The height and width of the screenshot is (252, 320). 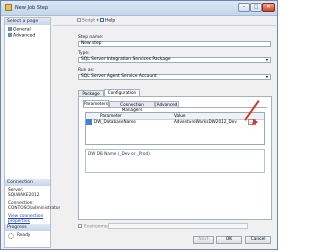 What do you see at coordinates (203, 240) in the screenshot?
I see `next-button: Next` at bounding box center [203, 240].